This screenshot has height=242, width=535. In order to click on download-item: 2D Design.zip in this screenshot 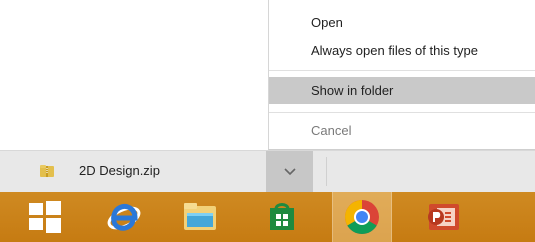, I will do `click(134, 171)`.